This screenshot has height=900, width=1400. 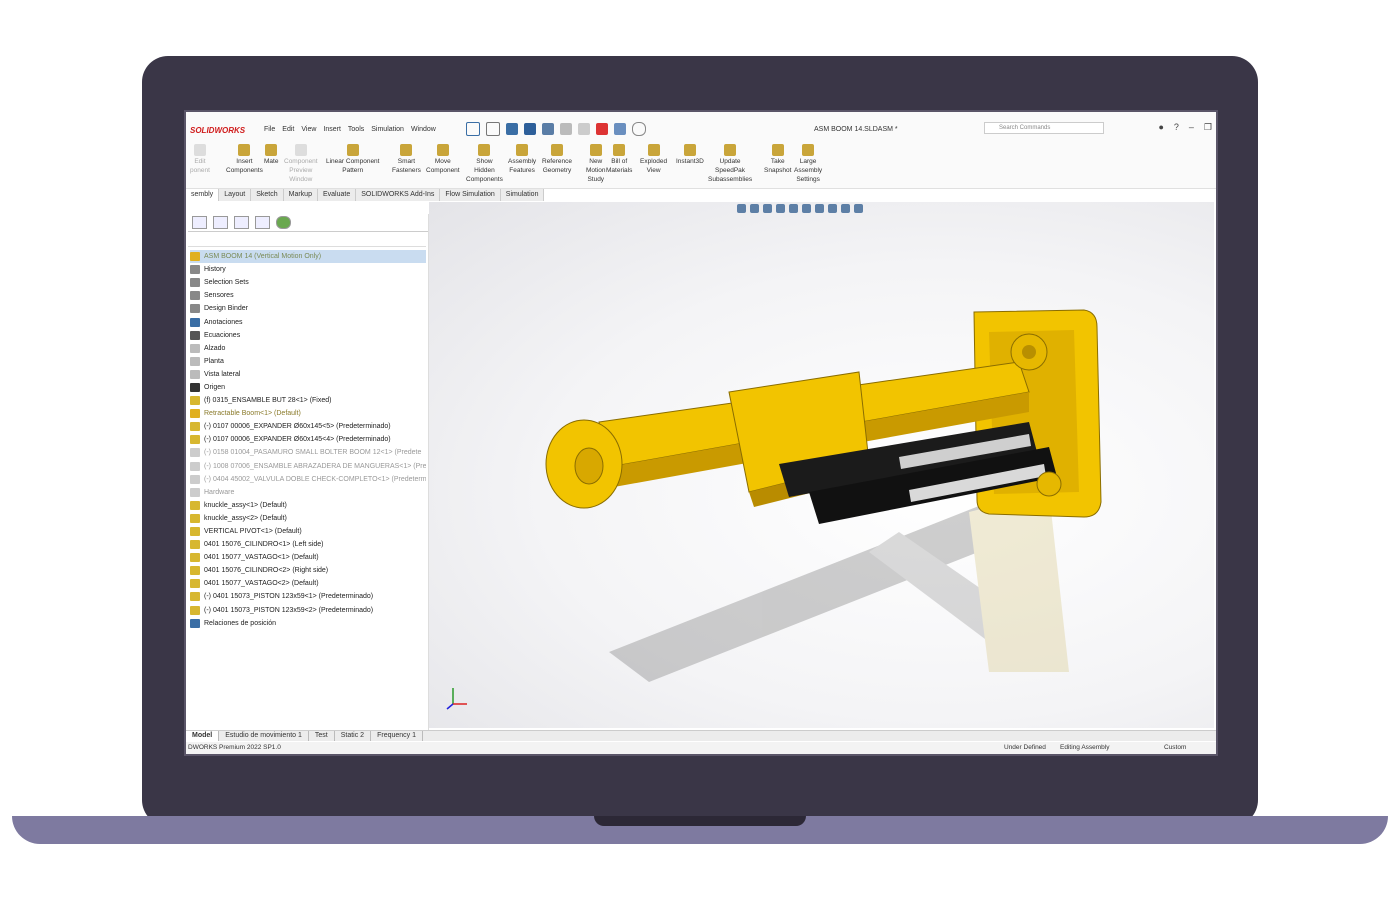 I want to click on tree-node: Planta, so click(x=308, y=361).